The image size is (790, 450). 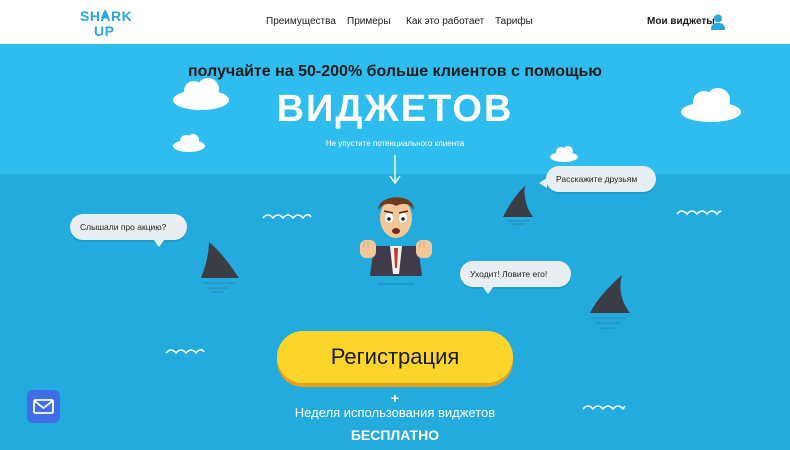 I want to click on hero-subtitle: Не упустите потенциального клиента, so click(x=395, y=143).